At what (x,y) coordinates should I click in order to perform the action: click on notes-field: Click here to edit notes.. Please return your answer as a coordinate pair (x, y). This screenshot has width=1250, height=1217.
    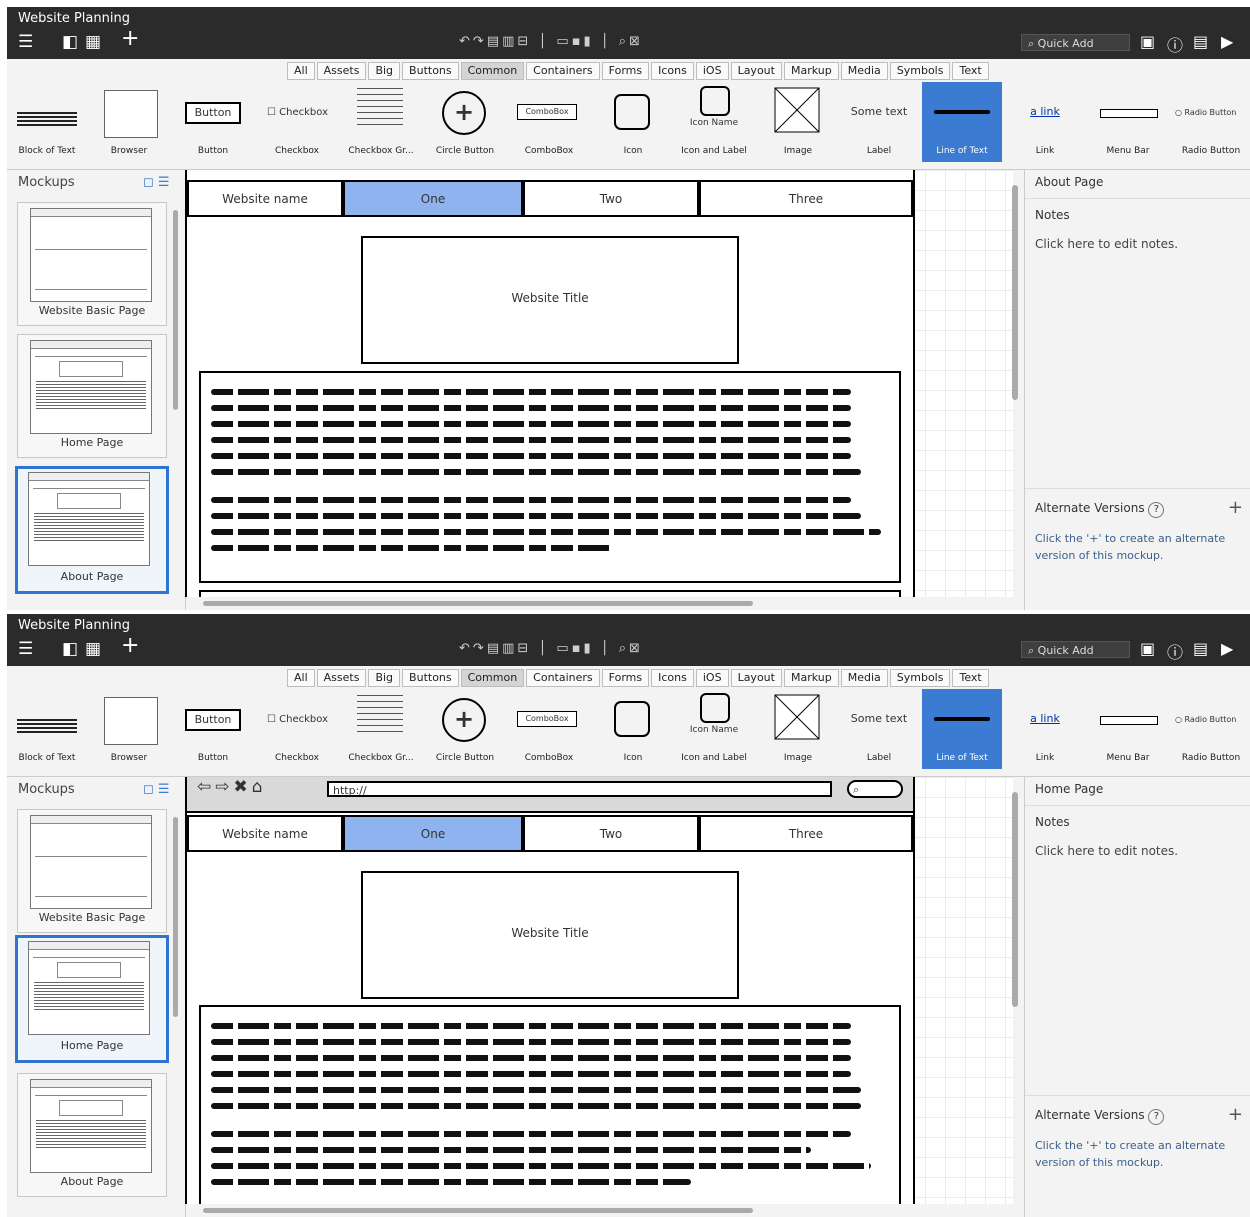
    Looking at the image, I should click on (1106, 851).